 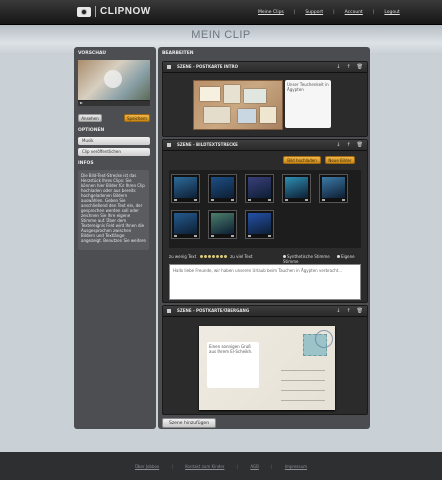 What do you see at coordinates (84, 11) in the screenshot?
I see `camera-logo-icon` at bounding box center [84, 11].